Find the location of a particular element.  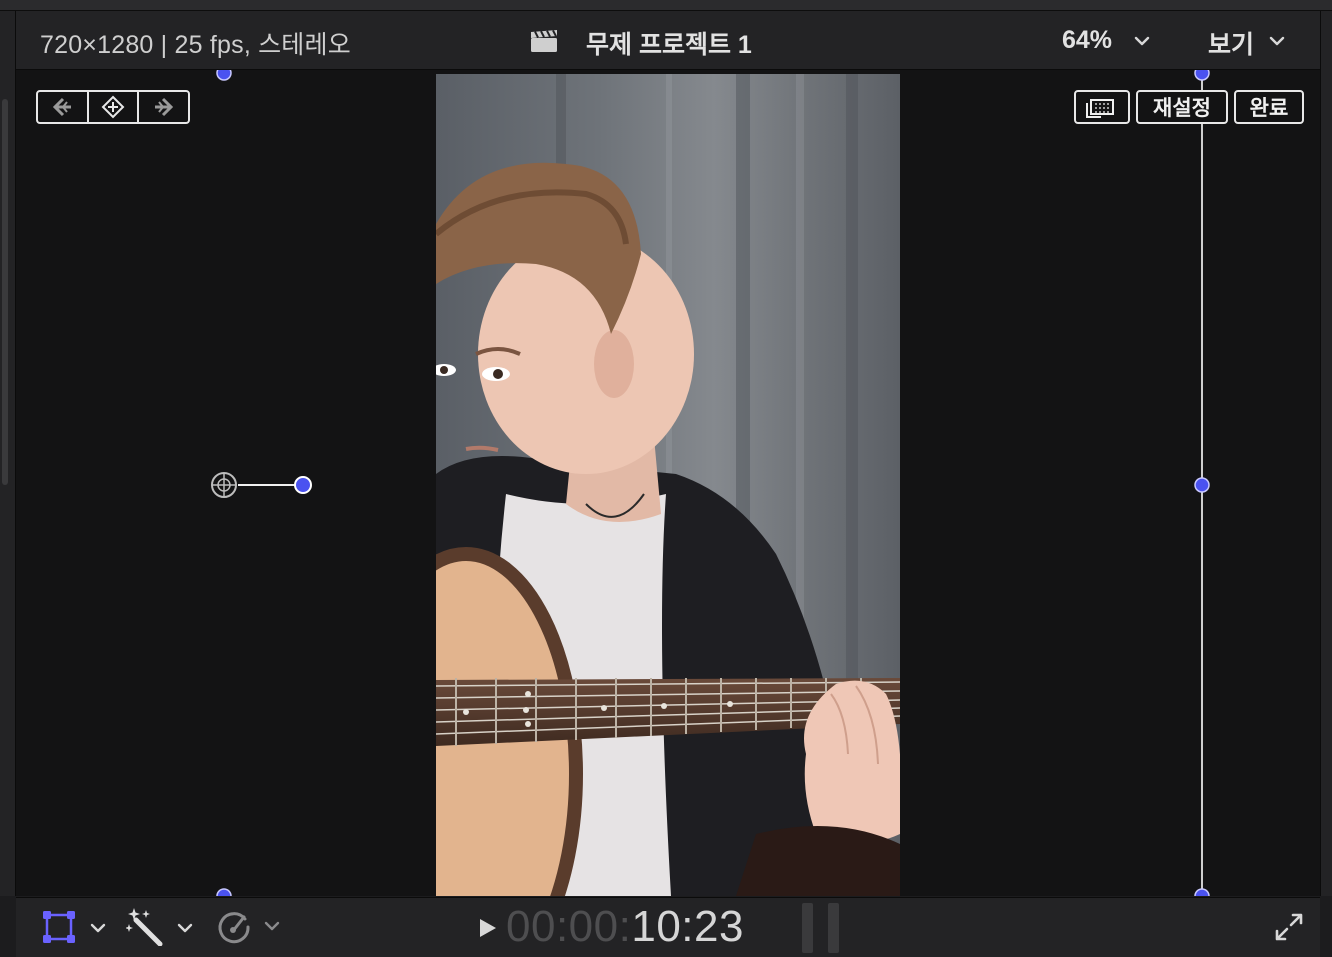

timecode-dim: 00:00: is located at coordinates (569, 926).